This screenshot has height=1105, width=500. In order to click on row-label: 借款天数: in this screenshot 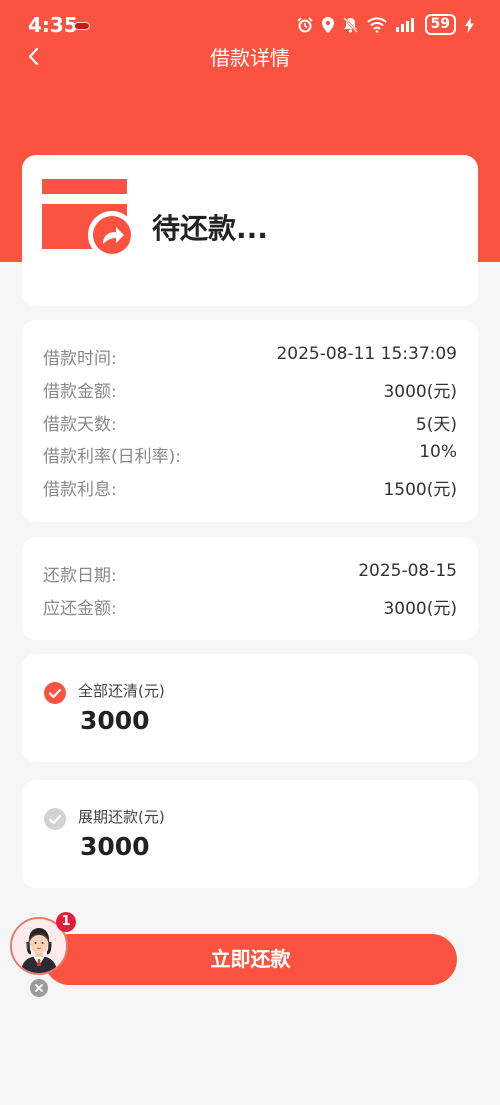, I will do `click(80, 425)`.